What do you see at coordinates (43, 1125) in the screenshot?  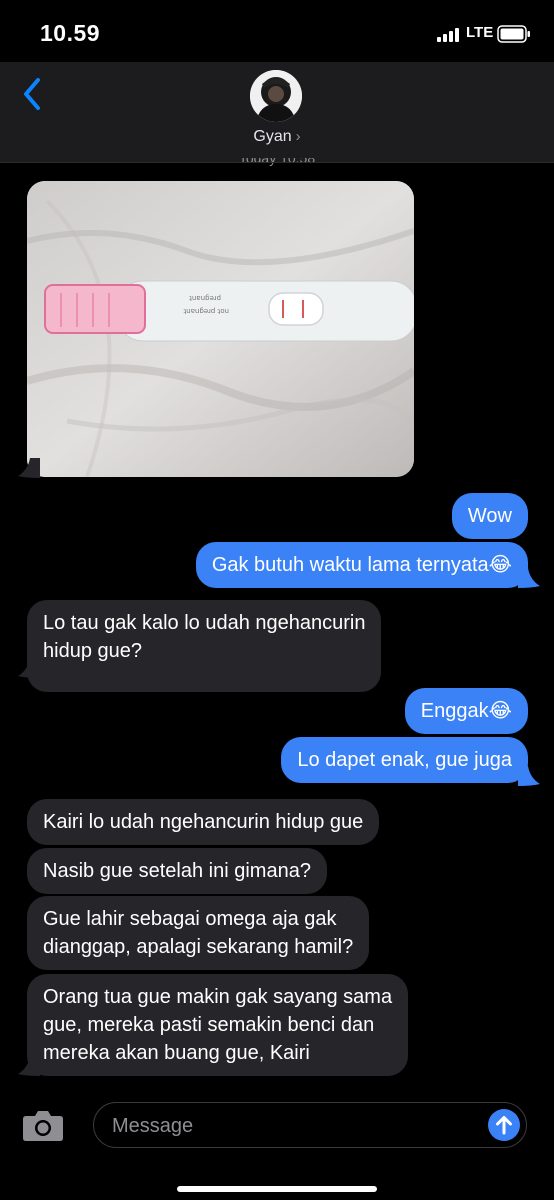 I see `camera-icon` at bounding box center [43, 1125].